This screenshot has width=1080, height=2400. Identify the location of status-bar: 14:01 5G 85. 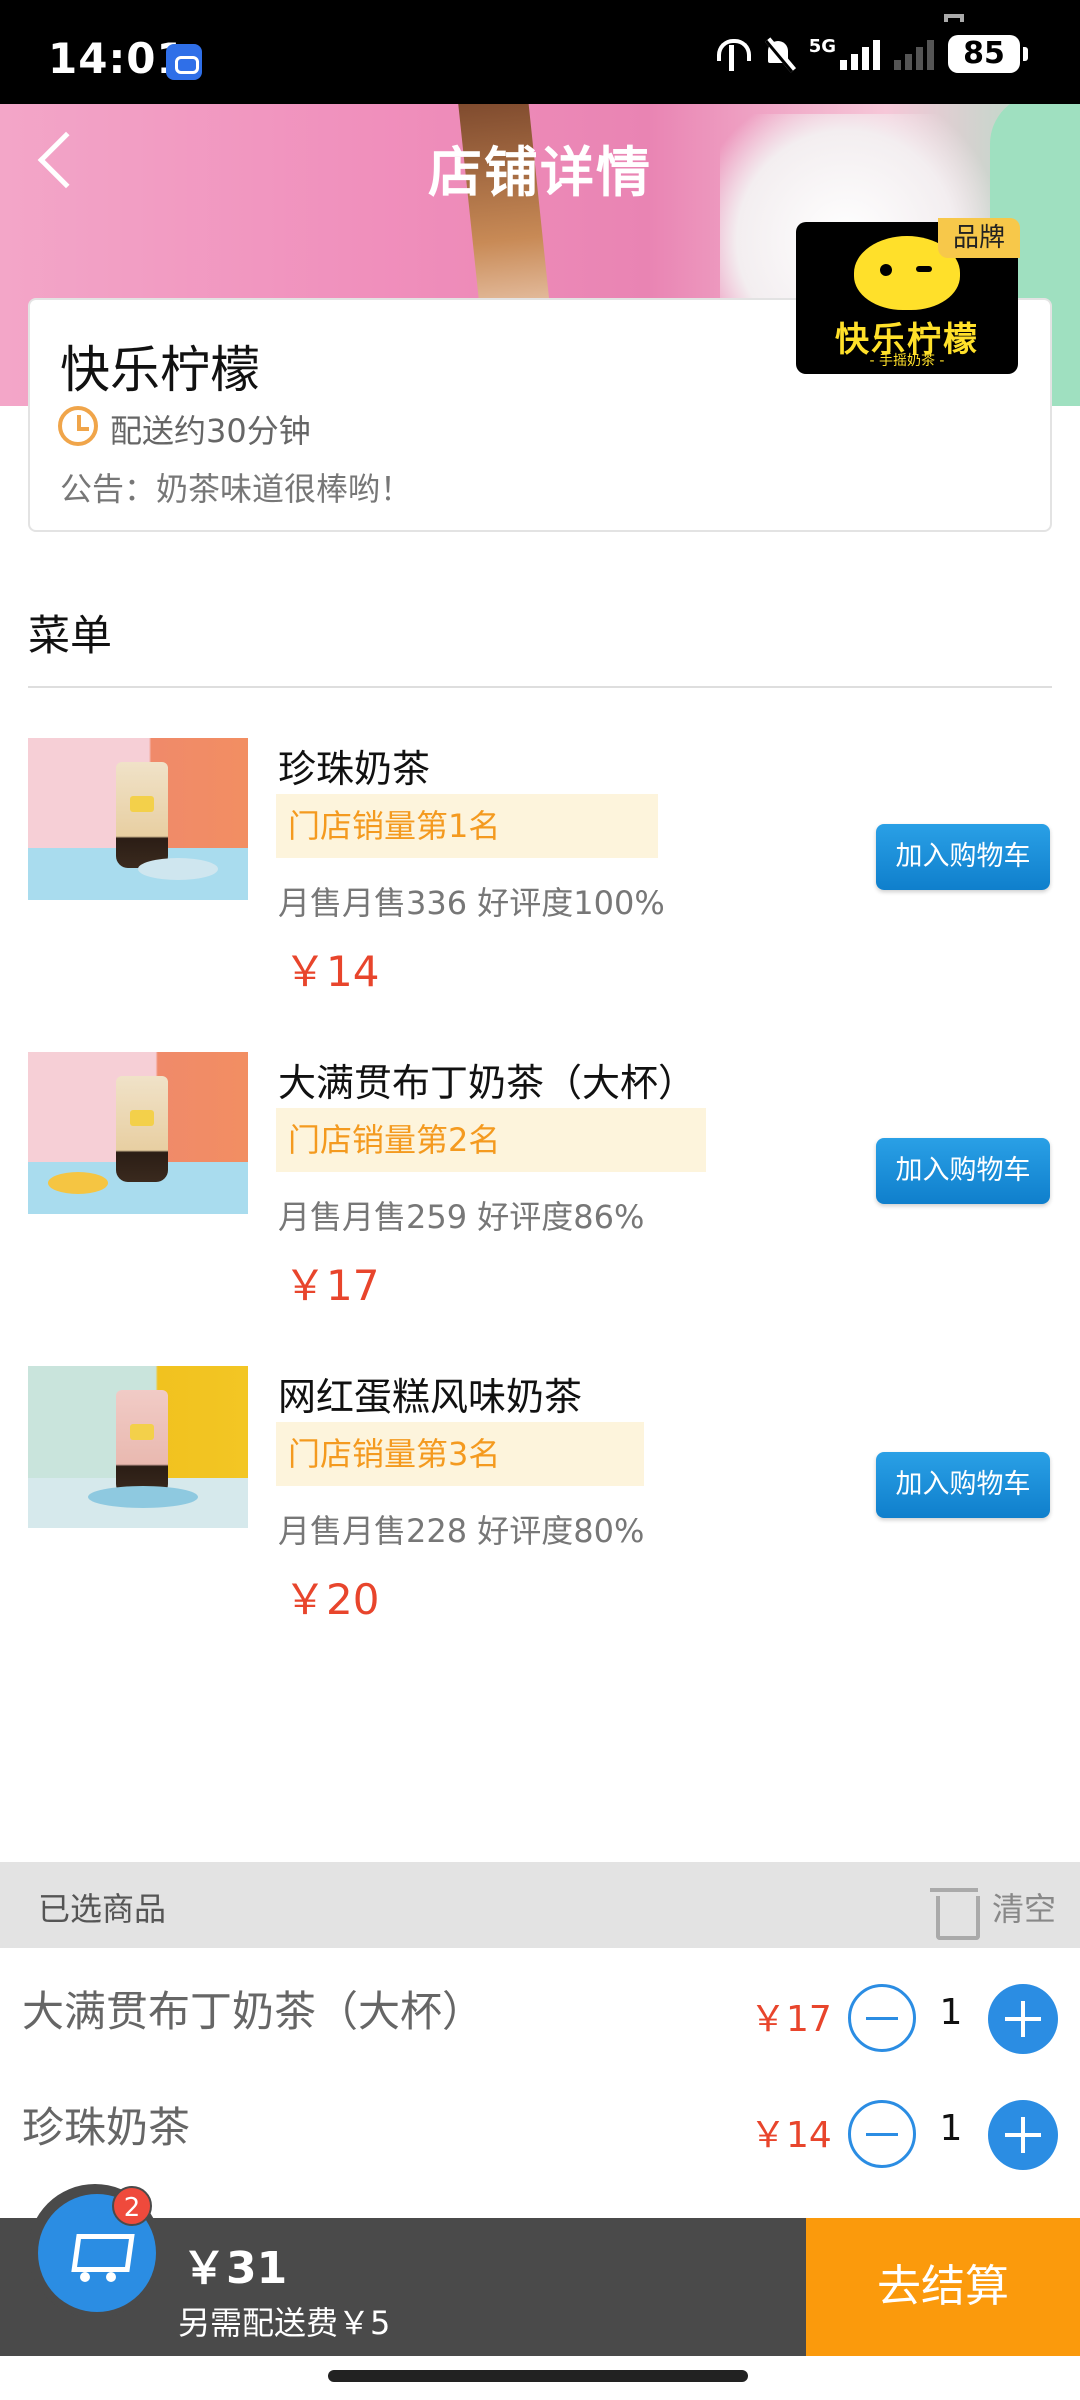
(540, 52).